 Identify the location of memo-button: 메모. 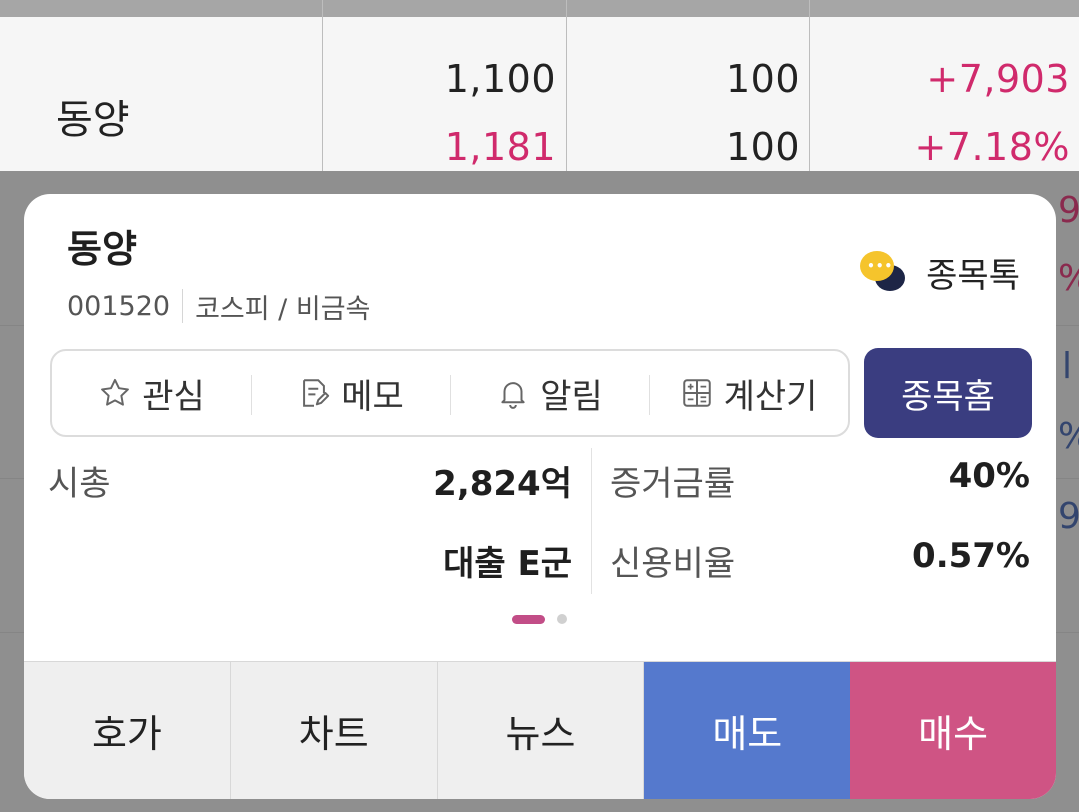
(350, 393).